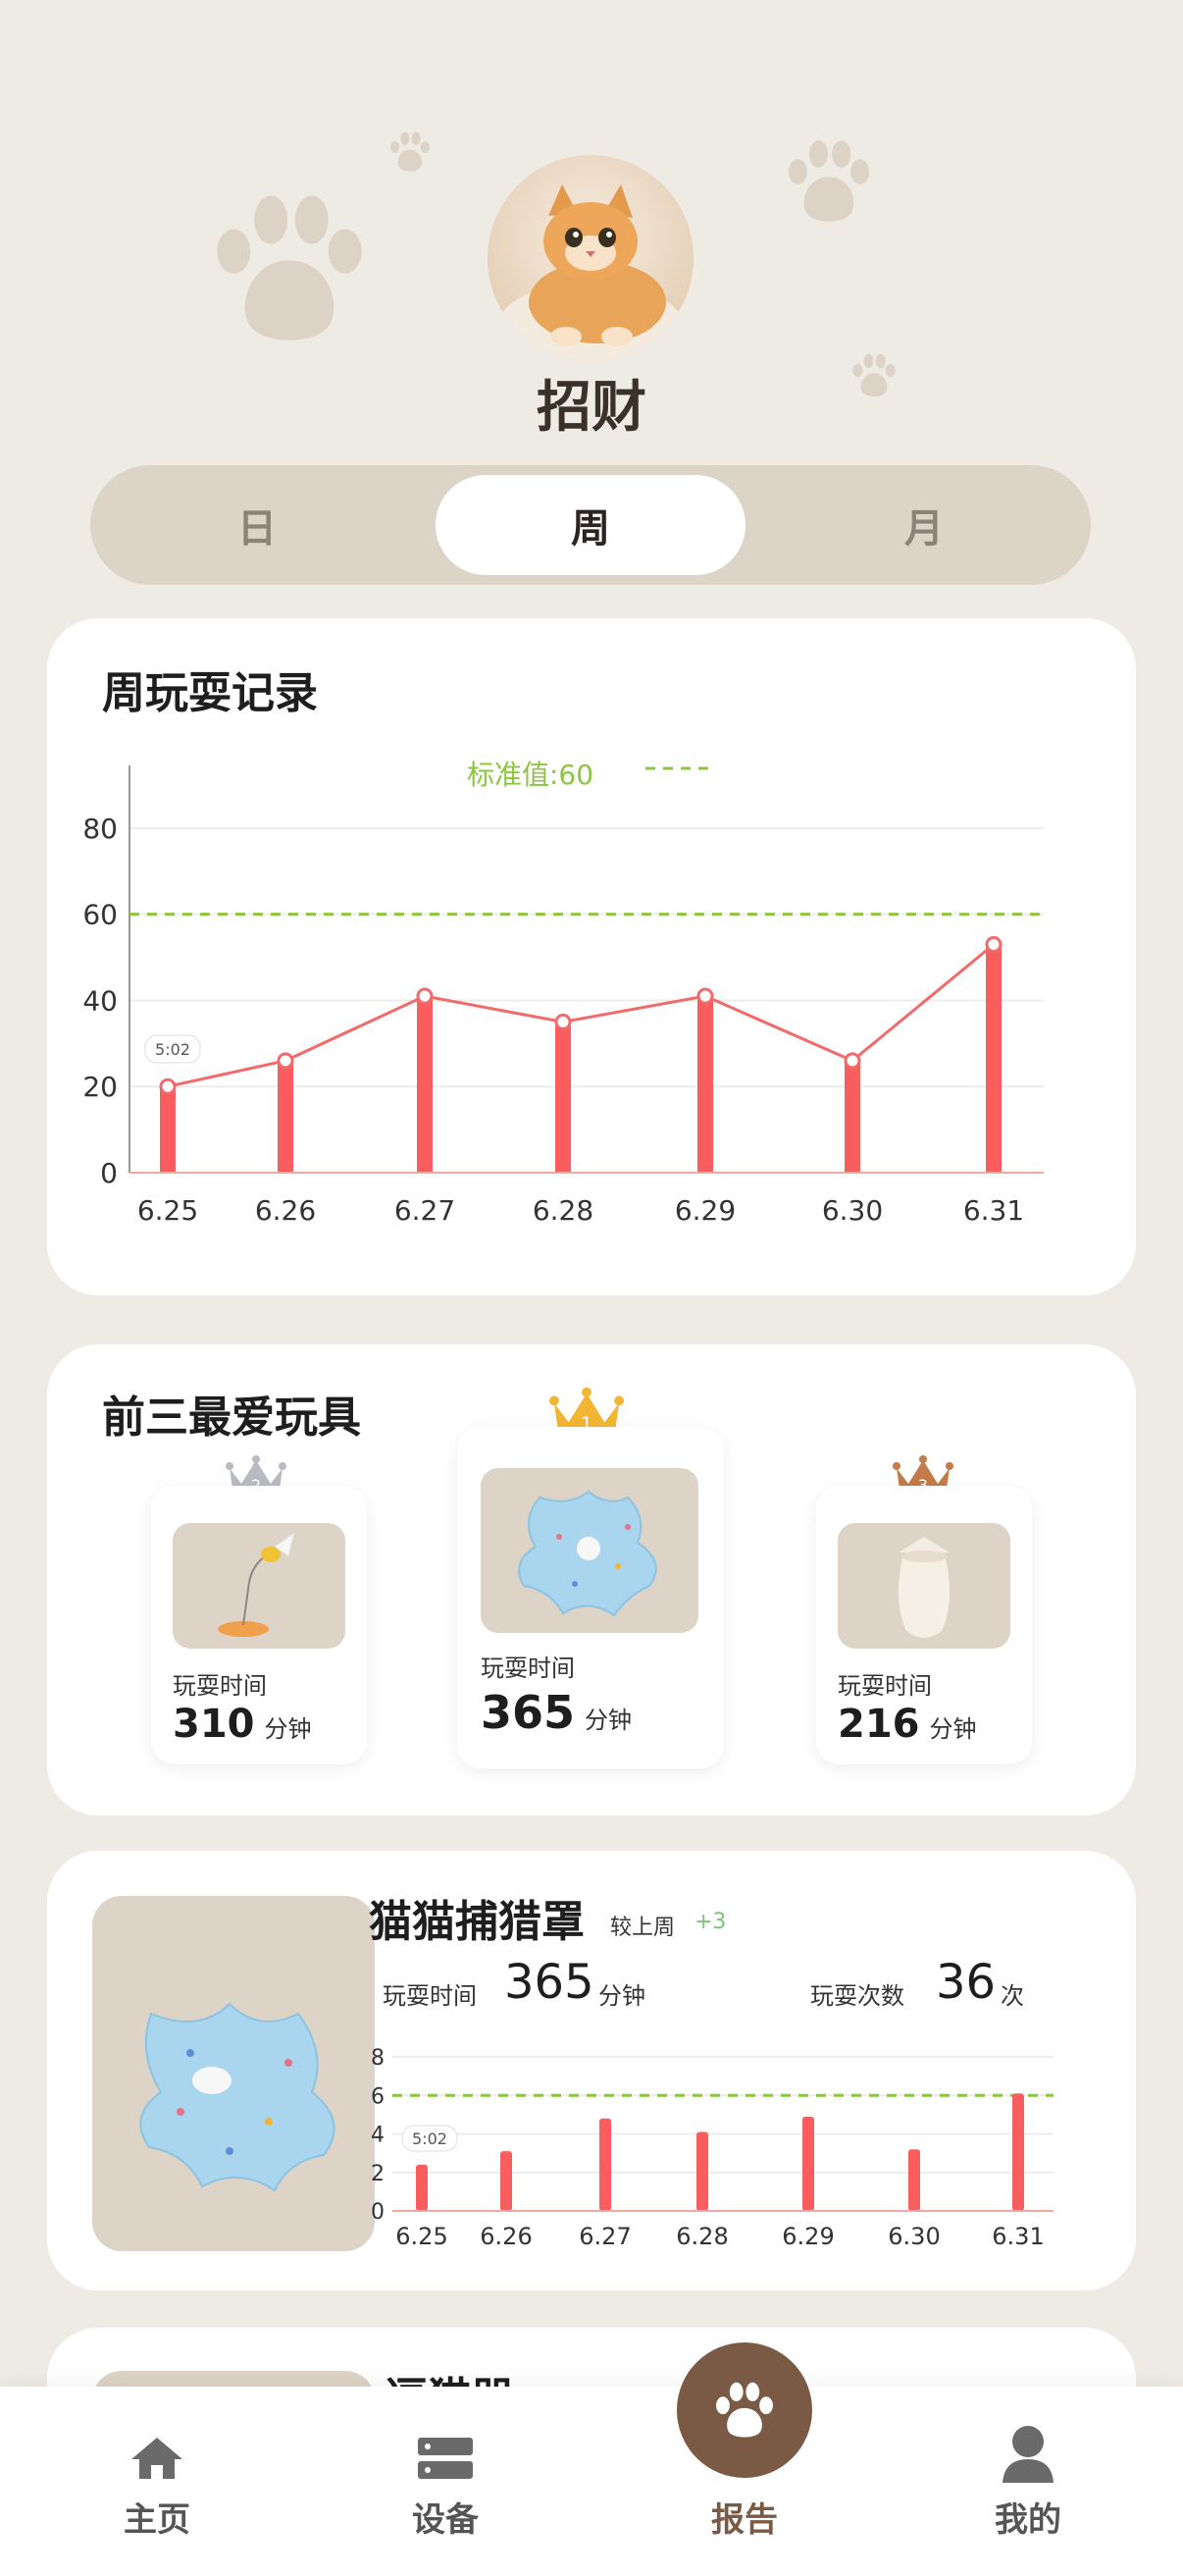 The width and height of the screenshot is (1183, 2576). I want to click on nav-label: 我的, so click(1028, 2520).